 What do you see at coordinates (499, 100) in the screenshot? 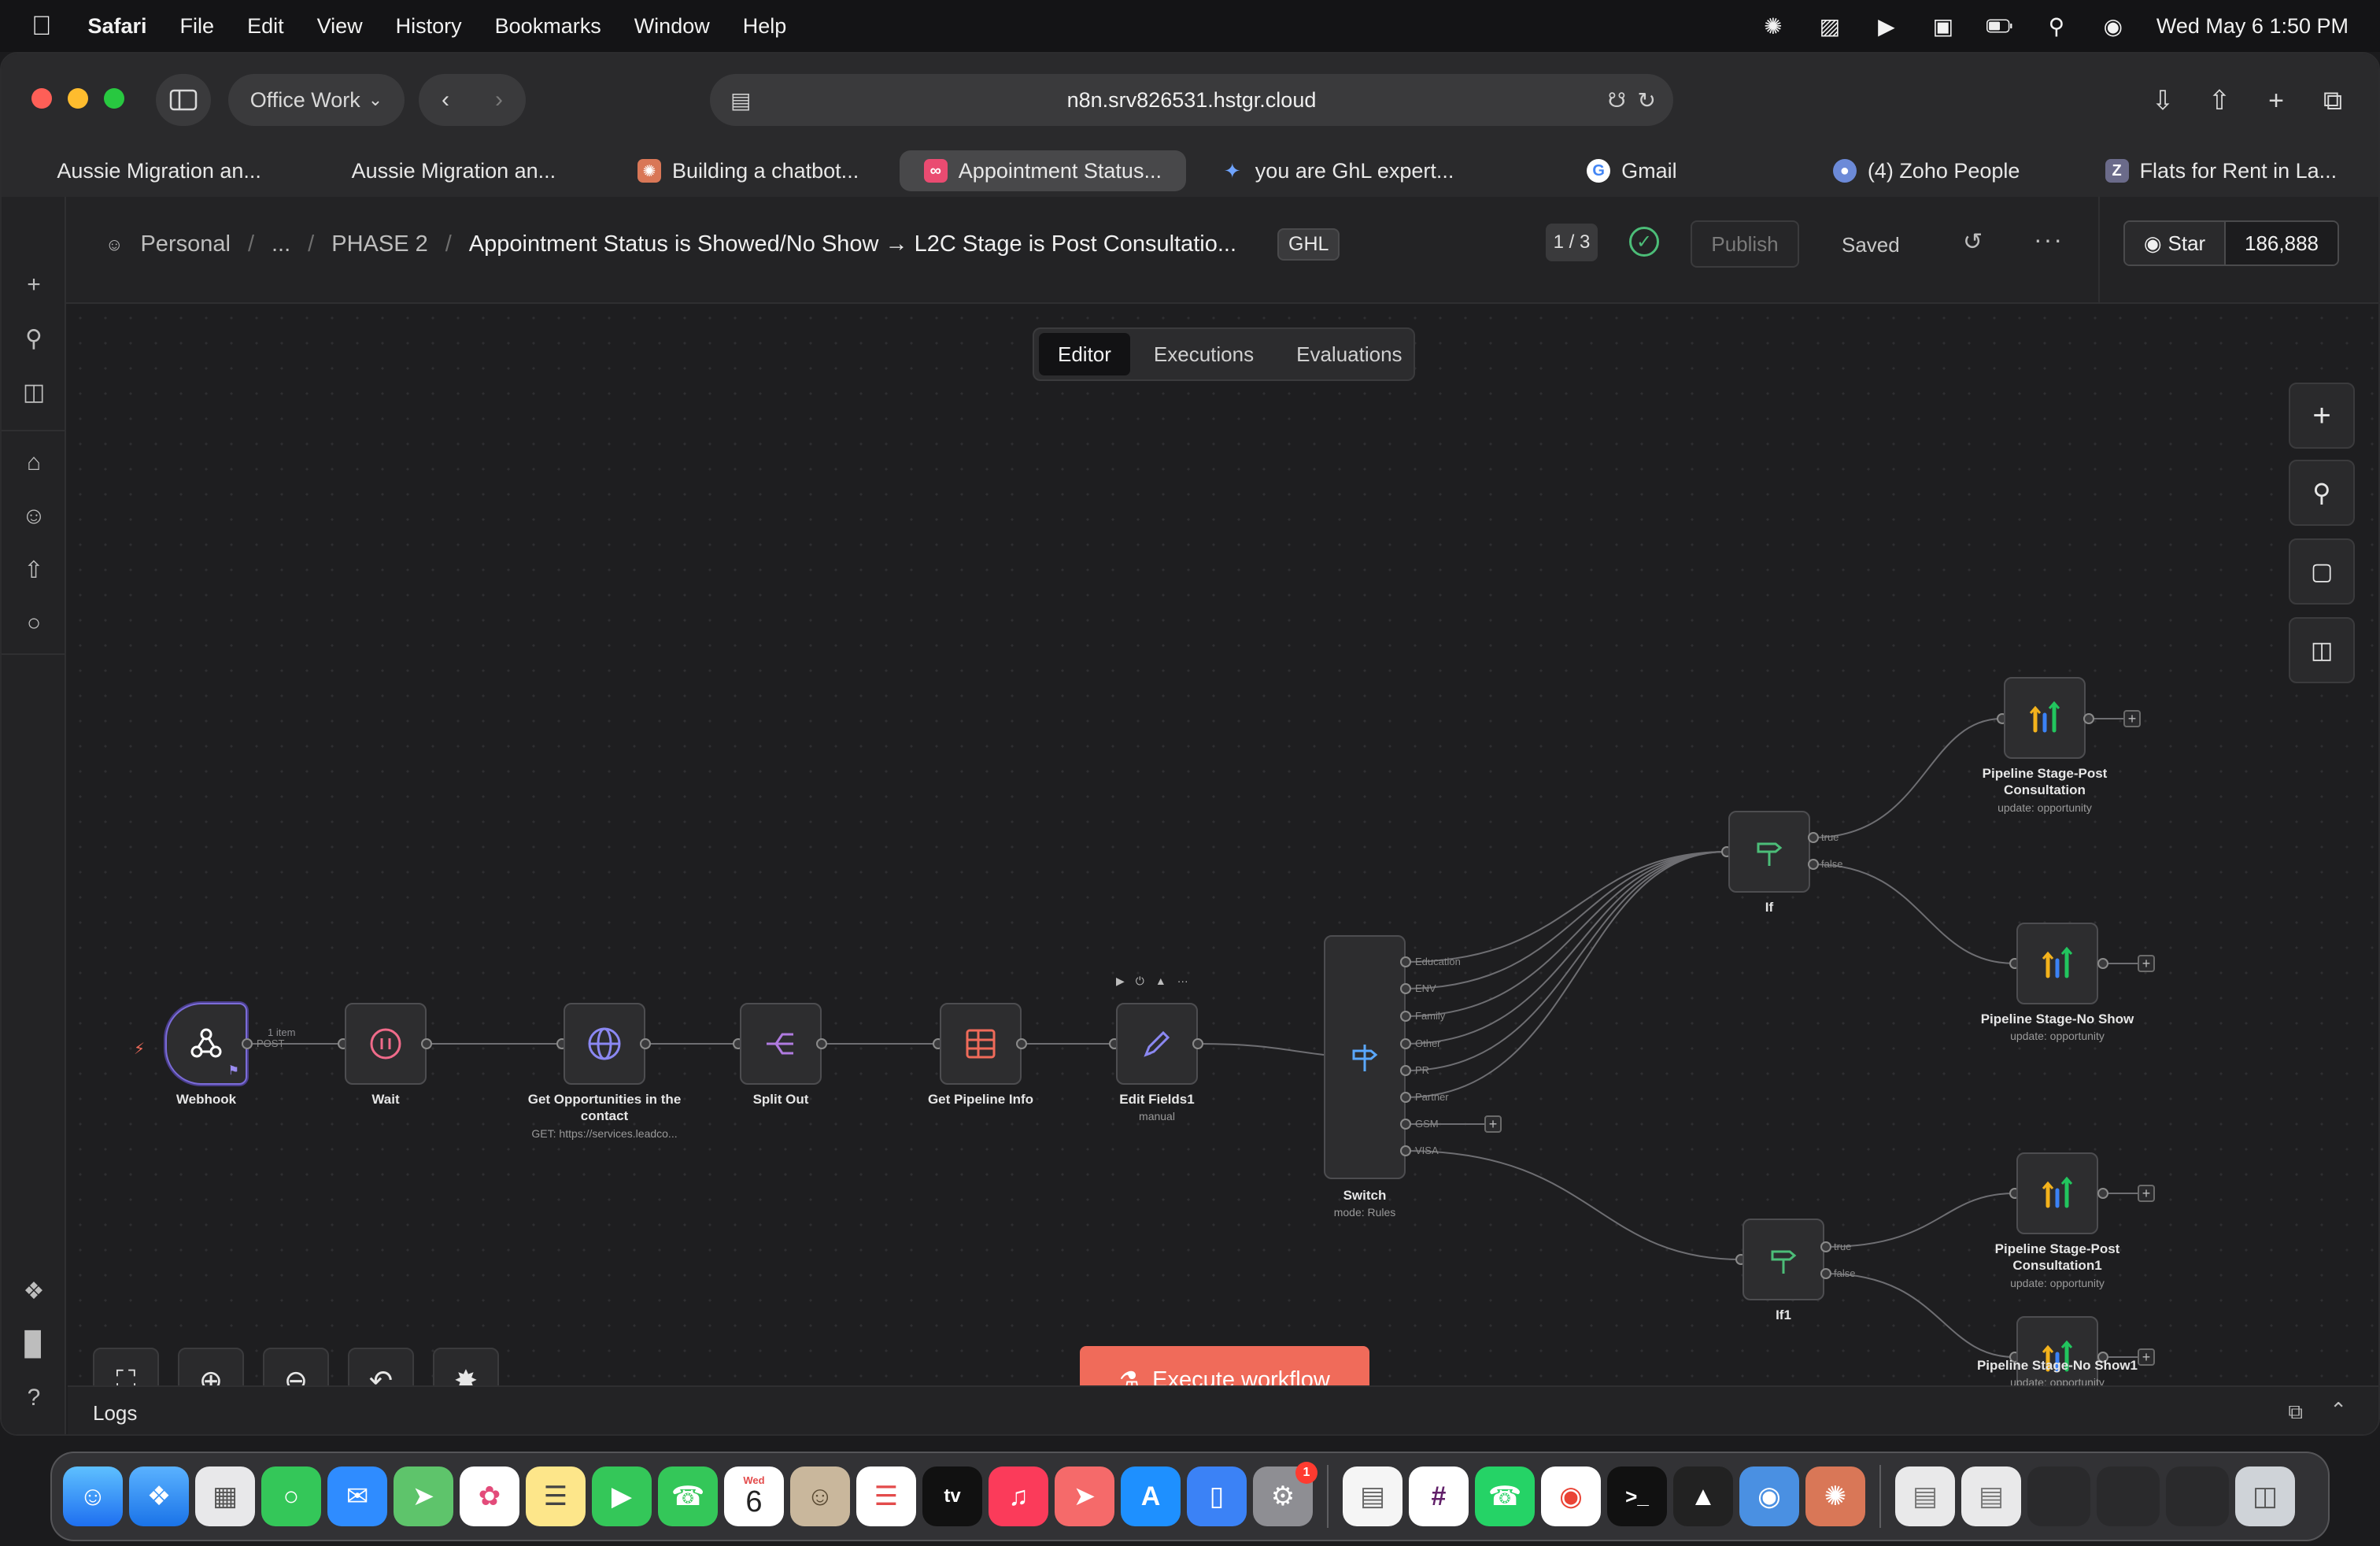
I see `forward-icon: ›` at bounding box center [499, 100].